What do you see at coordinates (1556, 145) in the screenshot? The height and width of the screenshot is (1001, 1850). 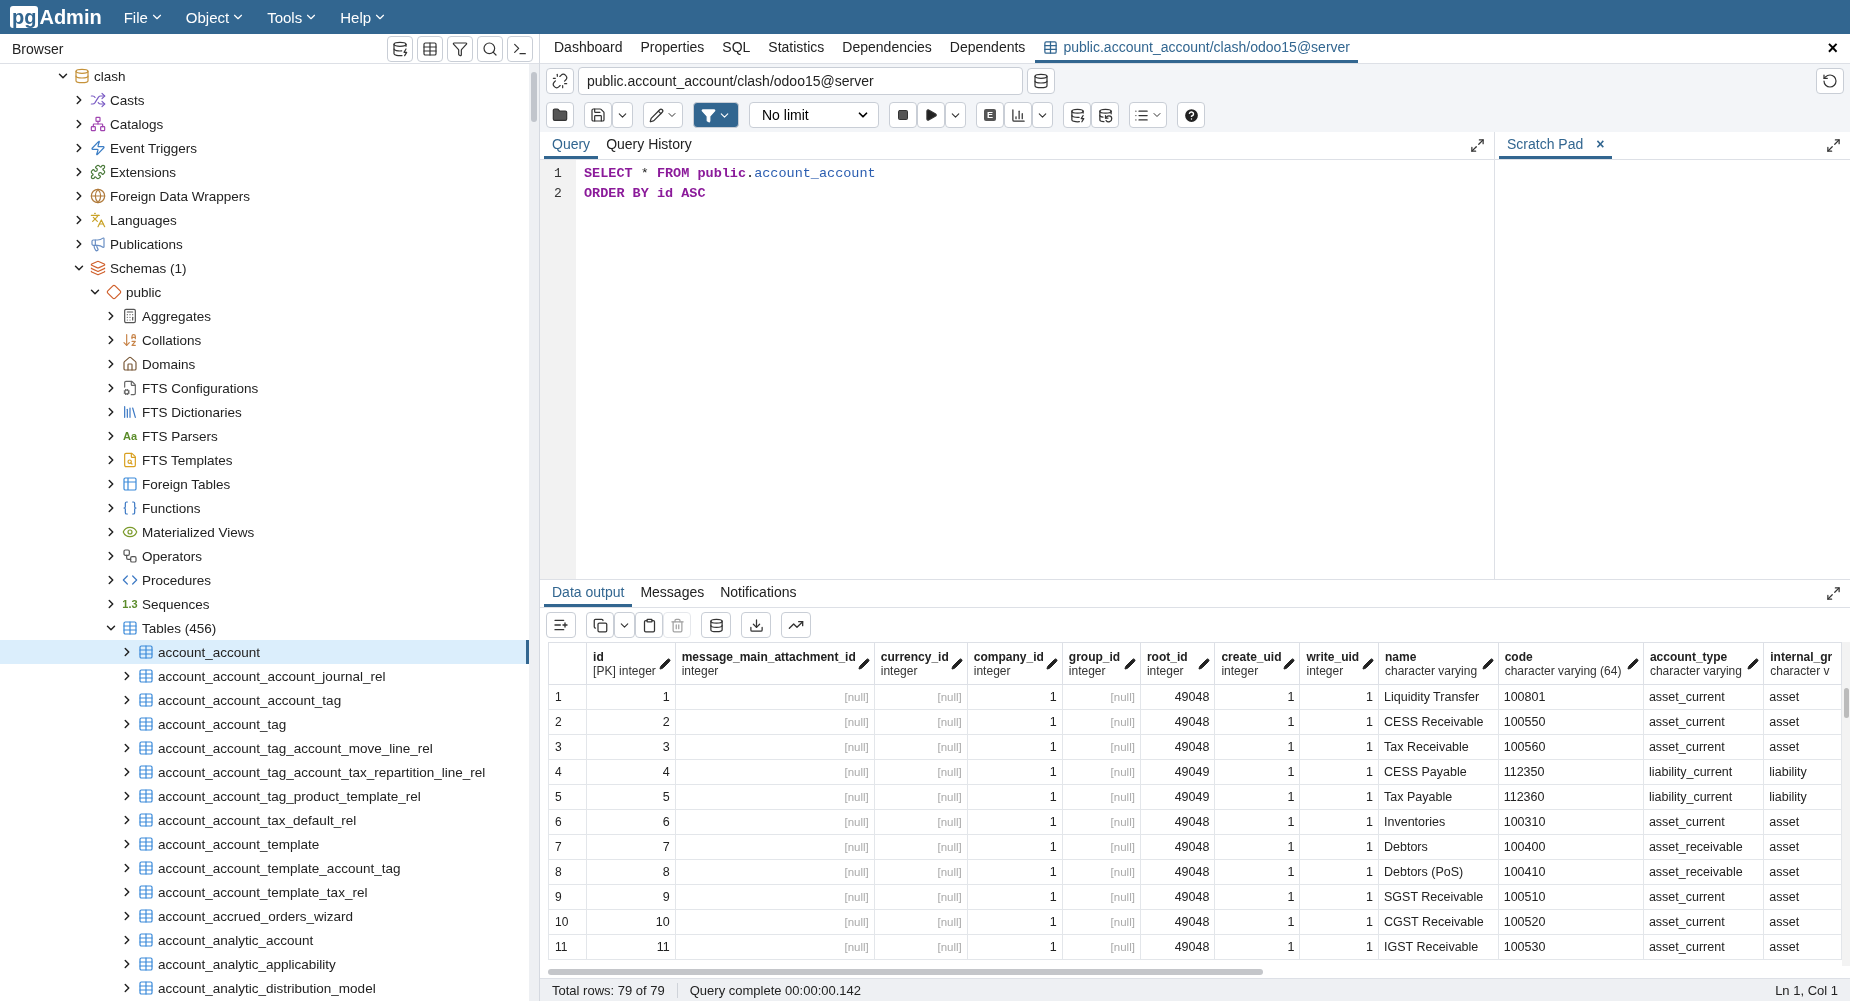 I see `tab: Scratch Pad ×` at bounding box center [1556, 145].